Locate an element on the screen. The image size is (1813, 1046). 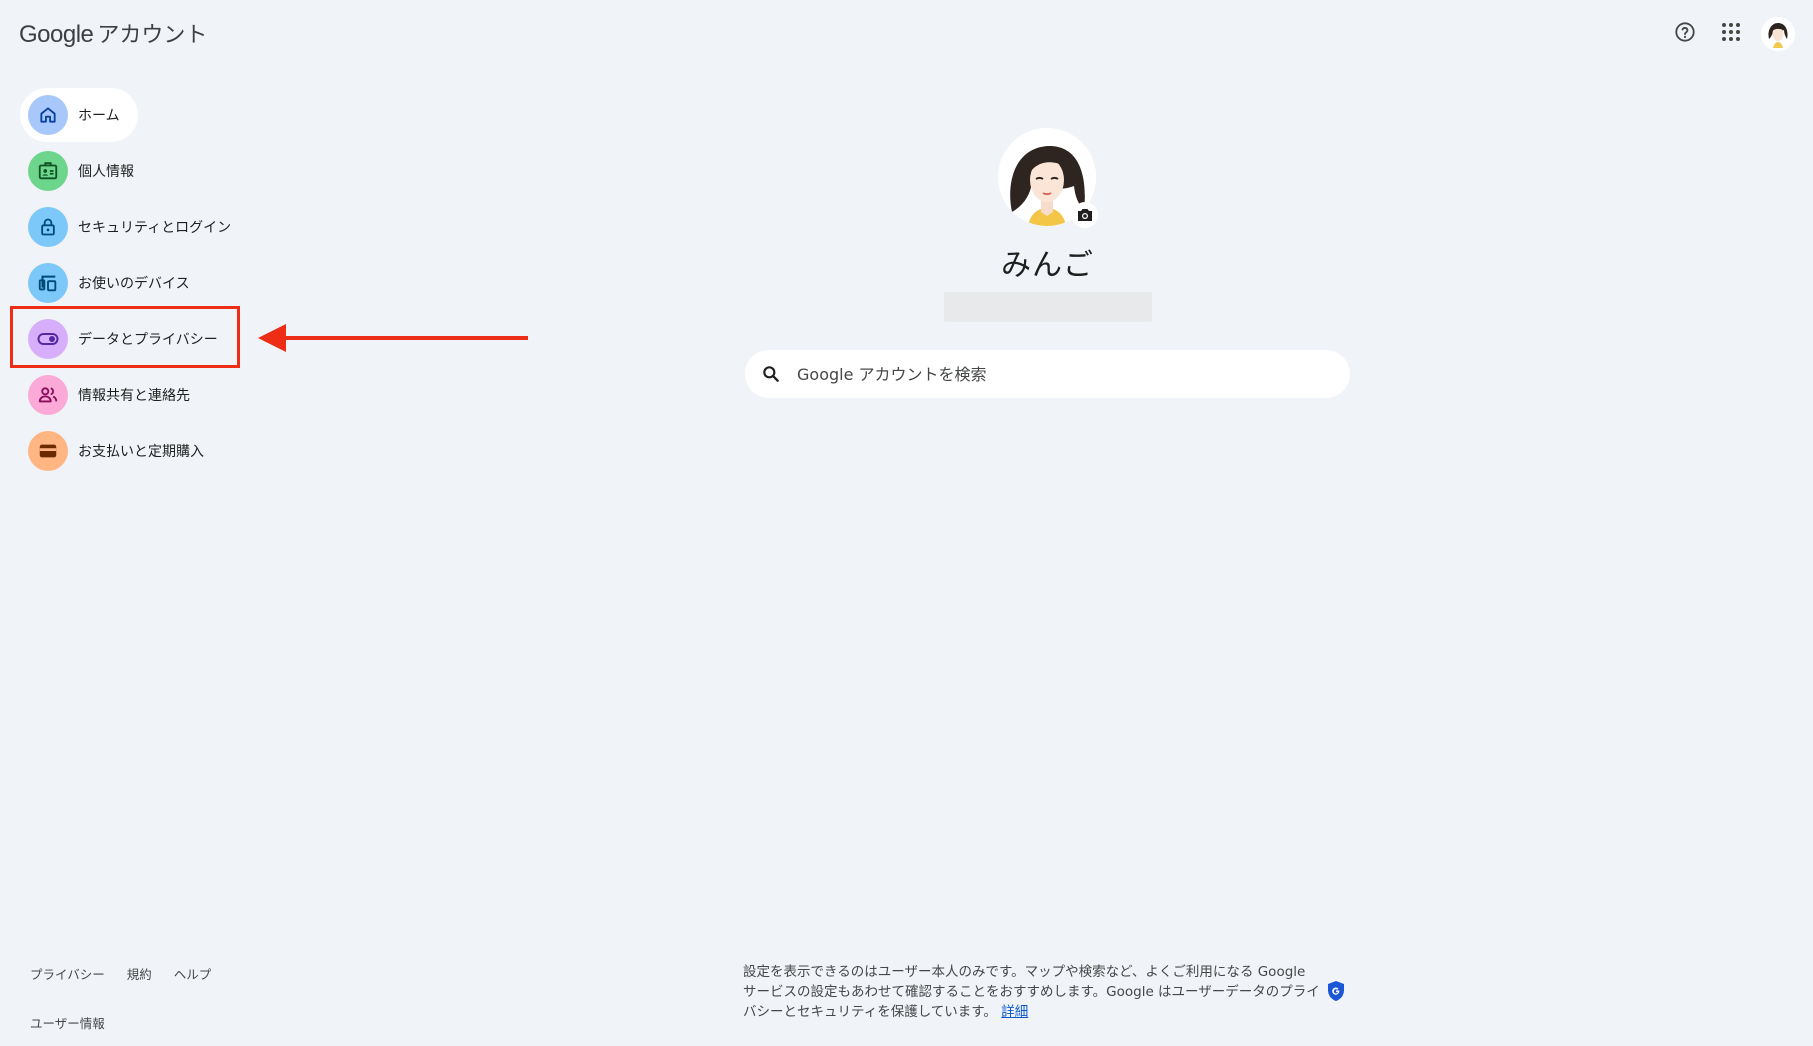
account-search-bar is located at coordinates (1047, 374).